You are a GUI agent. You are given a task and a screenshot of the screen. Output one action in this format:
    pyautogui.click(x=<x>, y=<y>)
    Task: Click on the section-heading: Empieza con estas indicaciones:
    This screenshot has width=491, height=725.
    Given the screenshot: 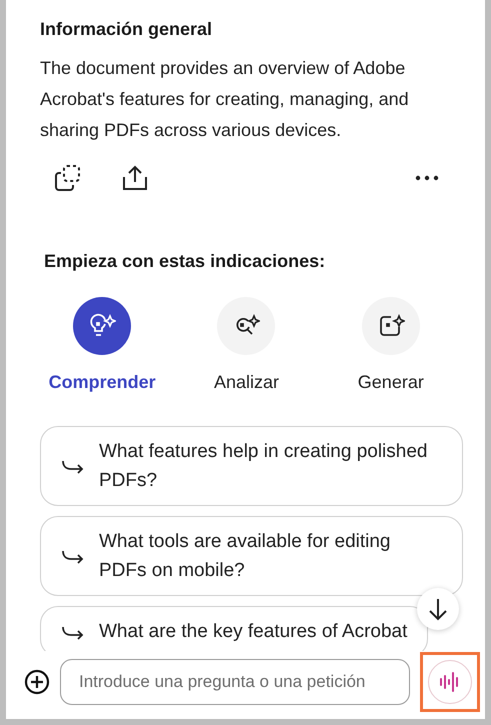 What is the action you would take?
    pyautogui.click(x=185, y=261)
    